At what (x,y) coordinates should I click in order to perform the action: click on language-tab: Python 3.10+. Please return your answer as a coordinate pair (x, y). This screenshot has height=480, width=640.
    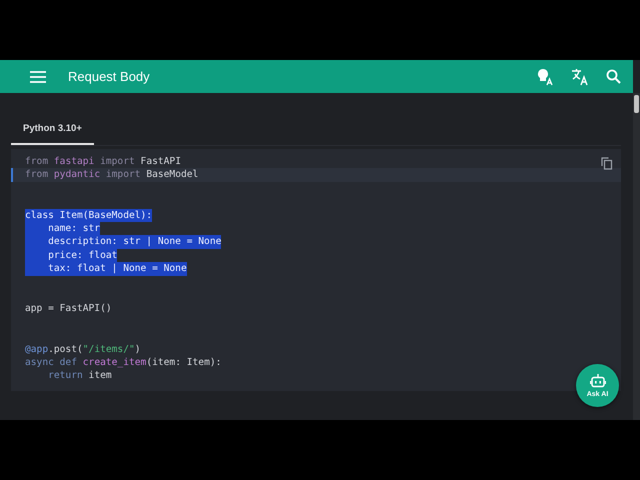
    Looking at the image, I should click on (52, 130).